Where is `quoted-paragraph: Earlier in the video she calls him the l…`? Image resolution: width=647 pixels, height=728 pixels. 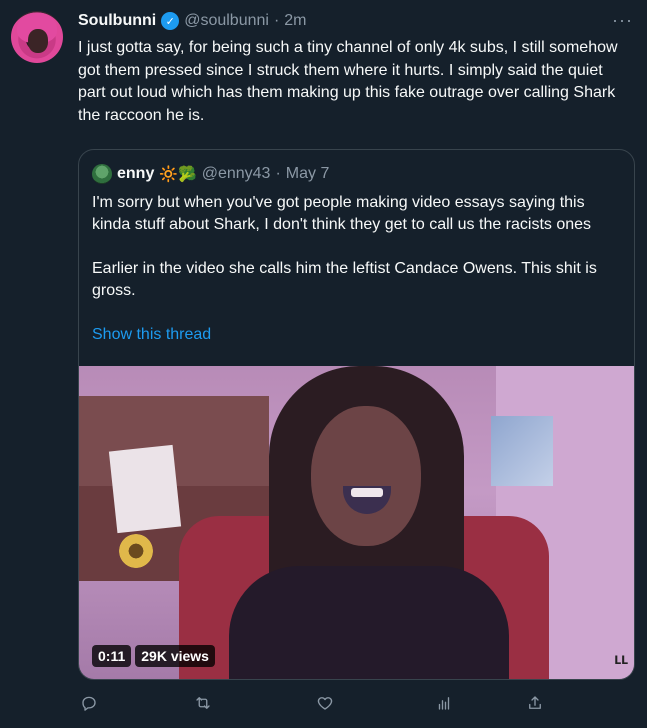
quoted-paragraph: Earlier in the video she calls him the l… is located at coordinates (344, 279).